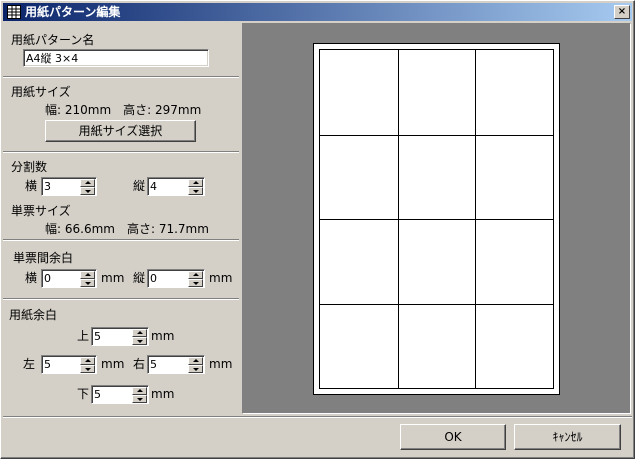  I want to click on margin-right-stepper, so click(176, 364).